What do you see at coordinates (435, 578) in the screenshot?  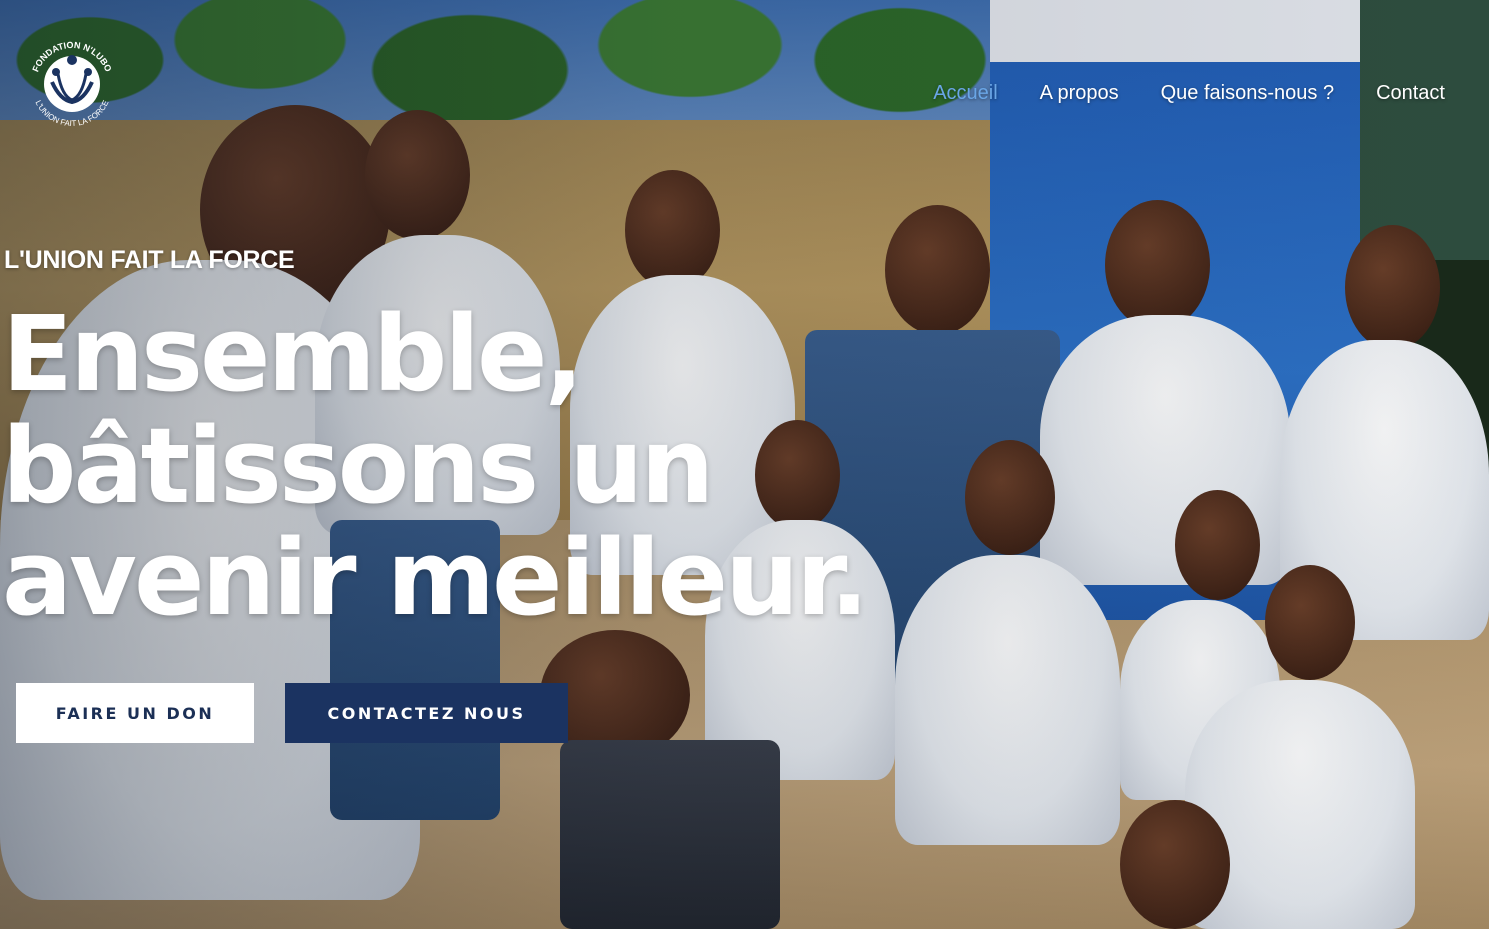 I see `headline-line-3: avenir meilleur.` at bounding box center [435, 578].